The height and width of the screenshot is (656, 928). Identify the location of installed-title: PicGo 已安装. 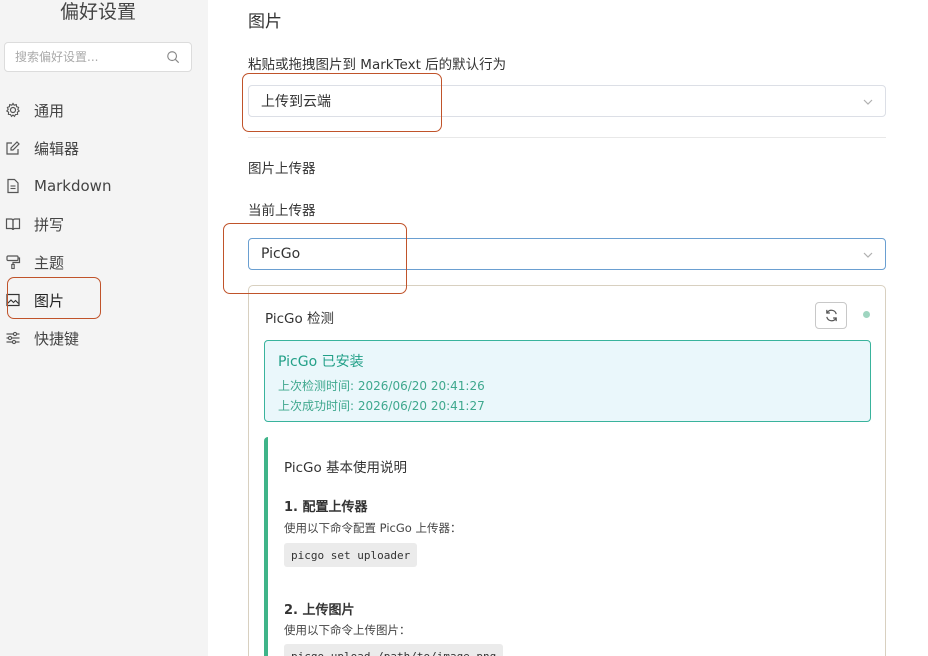
(321, 362).